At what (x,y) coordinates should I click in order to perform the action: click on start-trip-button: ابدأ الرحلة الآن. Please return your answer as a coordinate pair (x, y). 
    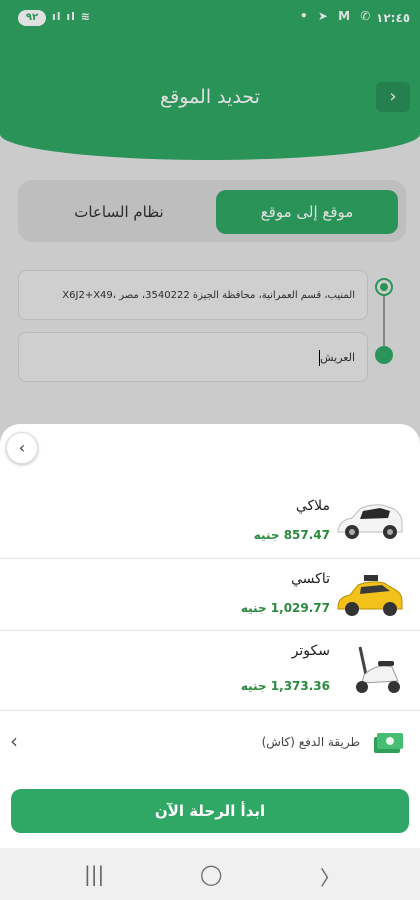
    Looking at the image, I should click on (210, 811).